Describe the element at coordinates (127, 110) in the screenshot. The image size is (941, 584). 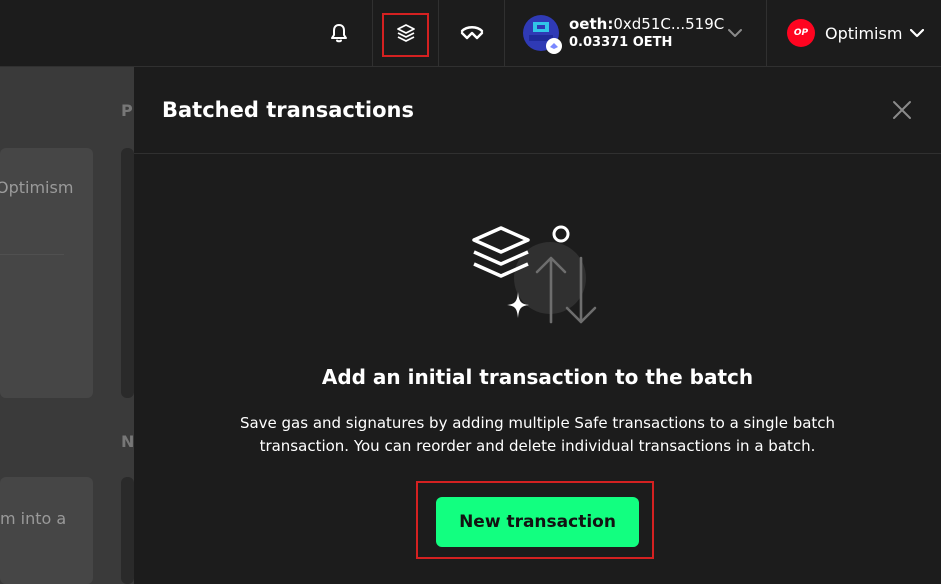
I see `background-heading: P` at that location.